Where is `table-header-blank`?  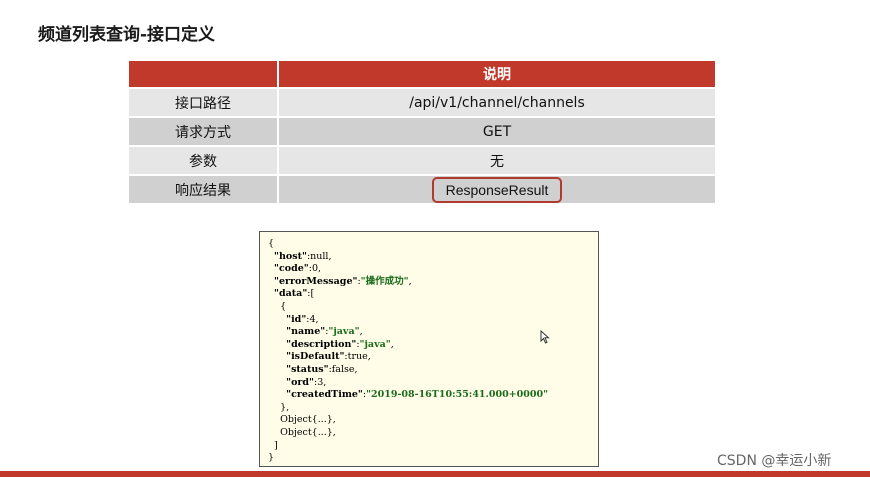 table-header-blank is located at coordinates (204, 75).